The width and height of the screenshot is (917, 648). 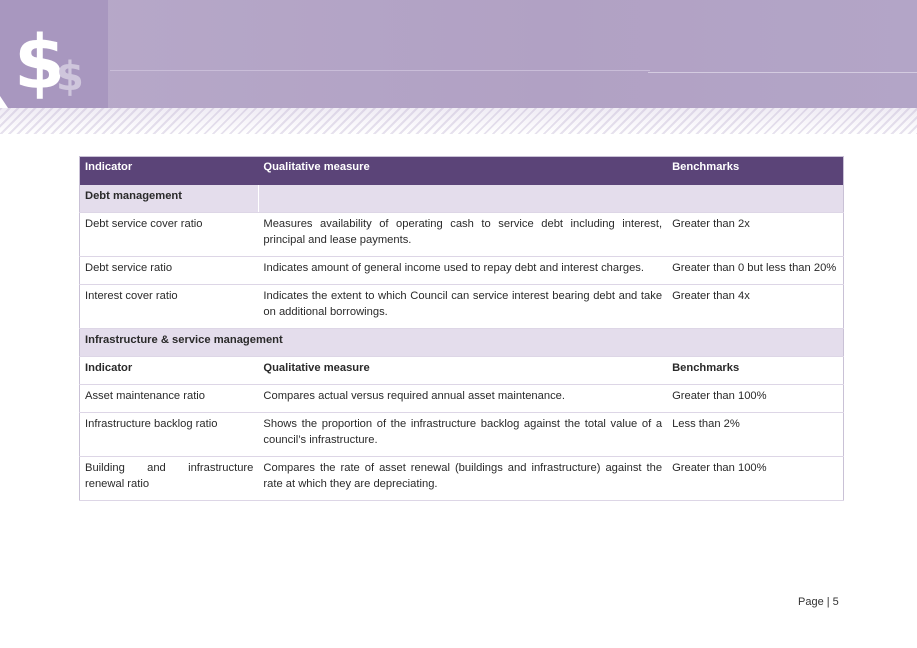 What do you see at coordinates (782, 72) in the screenshot?
I see `banner-rule-right` at bounding box center [782, 72].